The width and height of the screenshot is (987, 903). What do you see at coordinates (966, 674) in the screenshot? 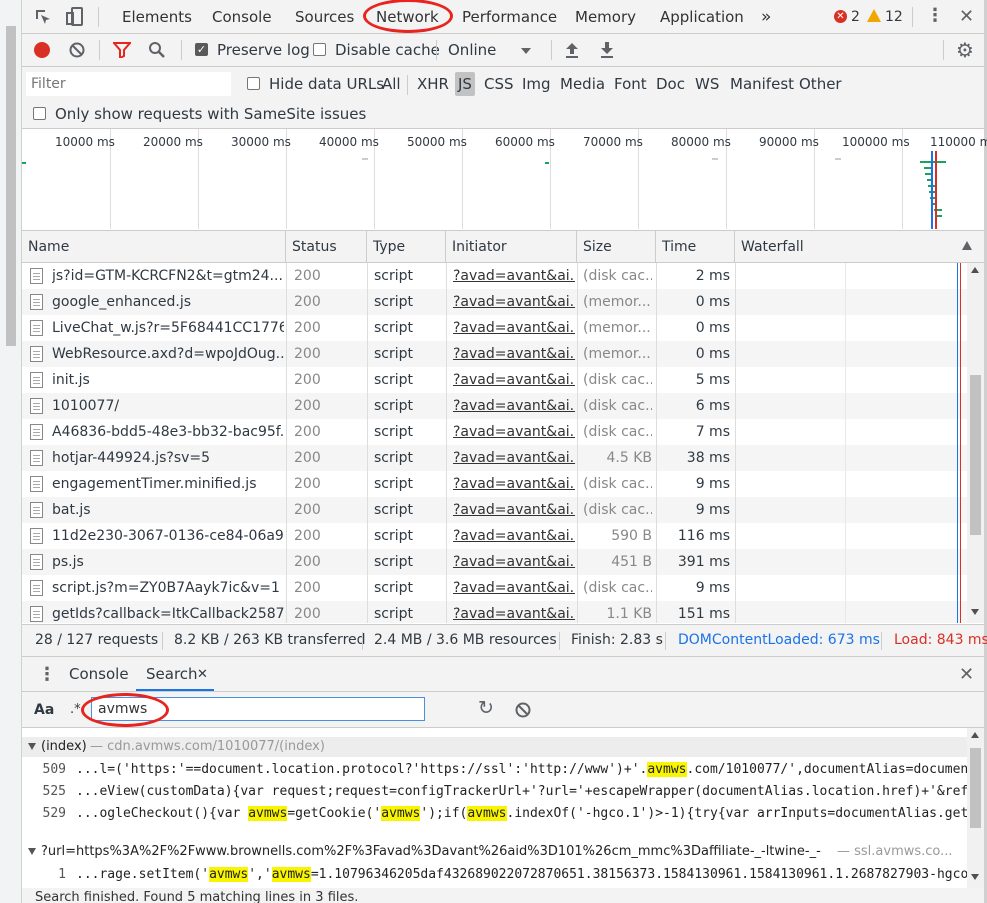
I see `close-drawer-icon: ✕` at bounding box center [966, 674].